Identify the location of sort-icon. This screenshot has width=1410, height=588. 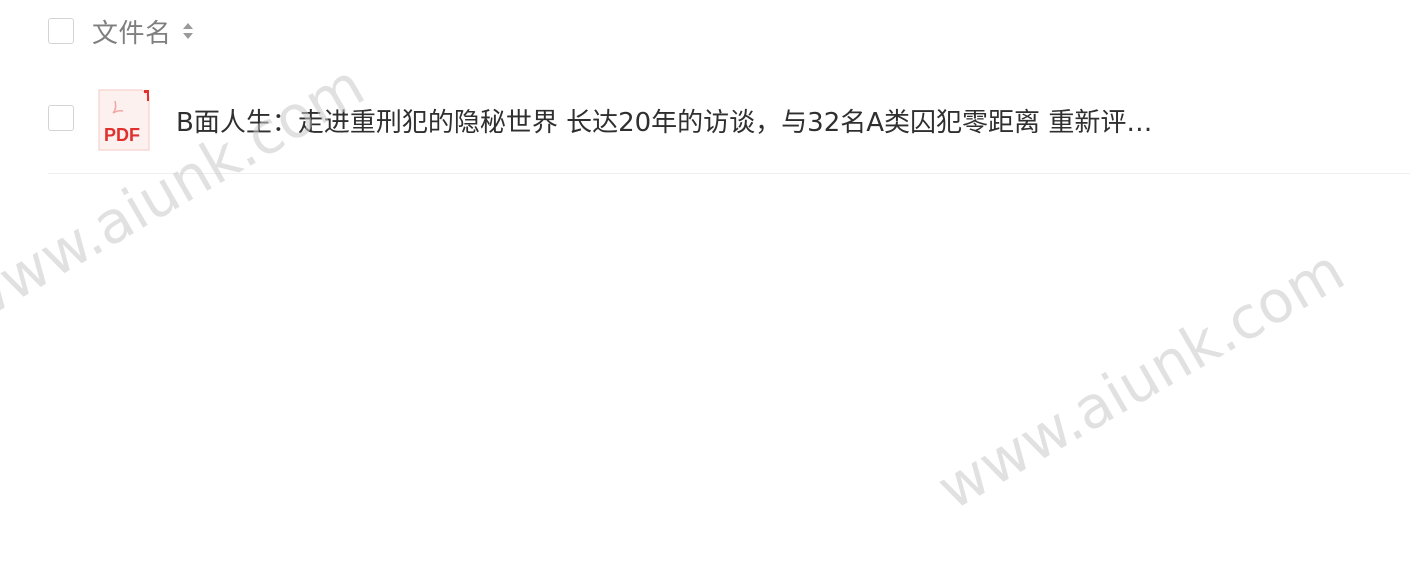
(188, 31).